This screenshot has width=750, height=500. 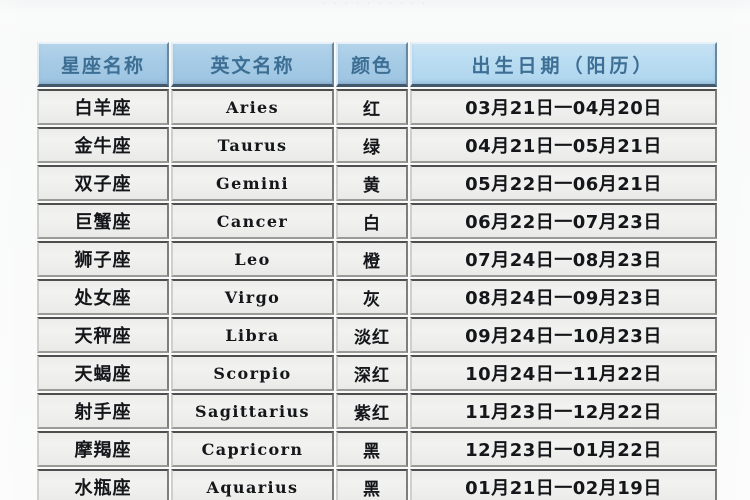 What do you see at coordinates (252, 64) in the screenshot?
I see `column-header-english-name: 英文名称` at bounding box center [252, 64].